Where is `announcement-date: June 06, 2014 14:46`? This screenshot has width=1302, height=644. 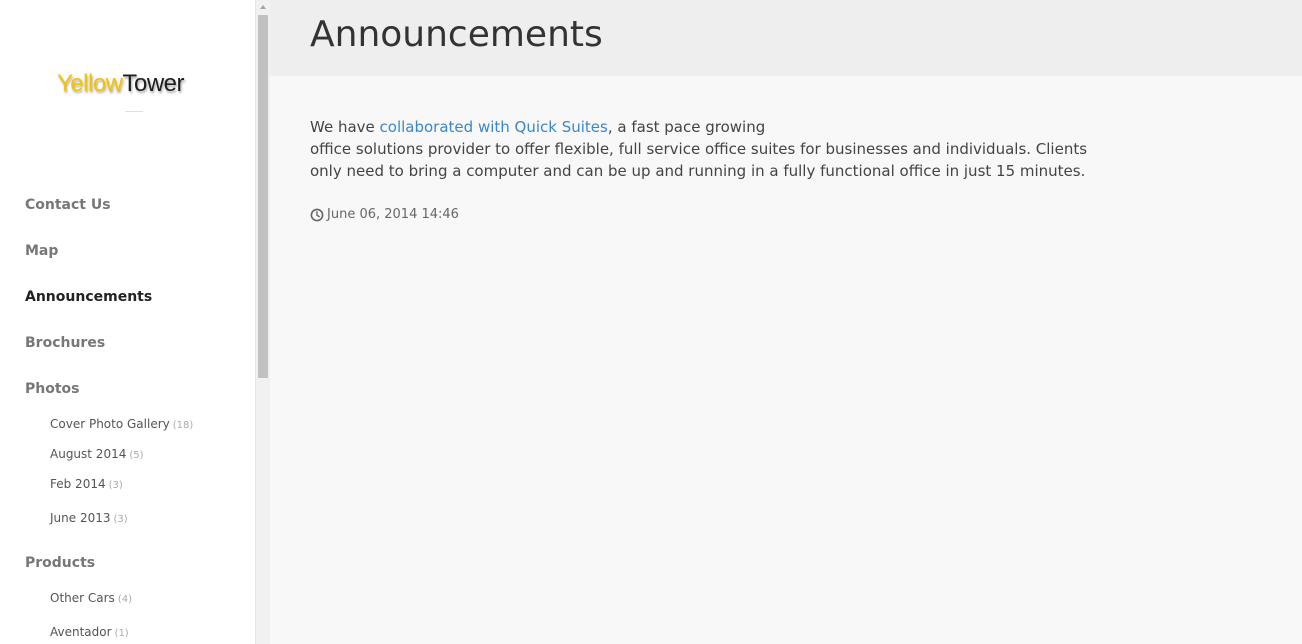
announcement-date: June 06, 2014 14:46 is located at coordinates (393, 214).